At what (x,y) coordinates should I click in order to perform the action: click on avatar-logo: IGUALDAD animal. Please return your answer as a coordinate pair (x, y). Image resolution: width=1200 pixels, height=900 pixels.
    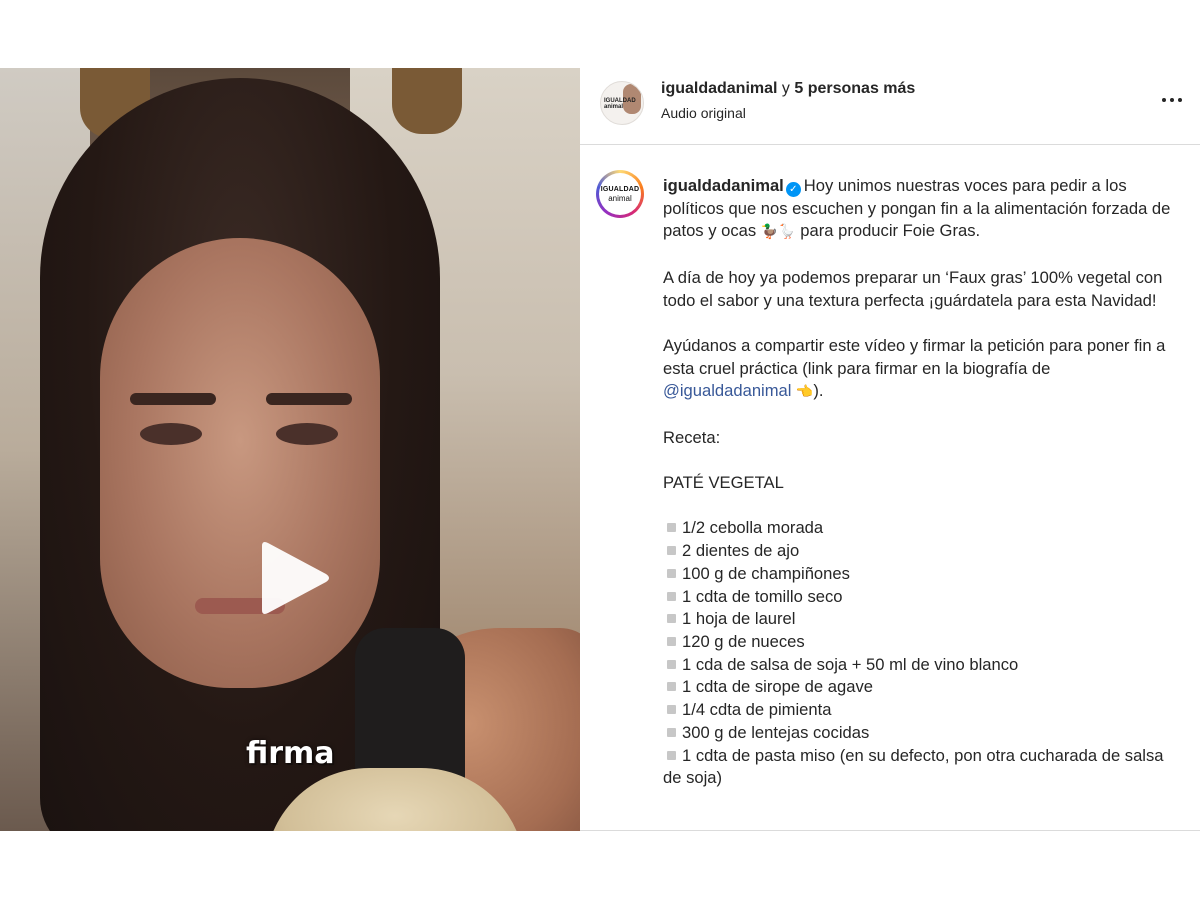
    Looking at the image, I should click on (620, 104).